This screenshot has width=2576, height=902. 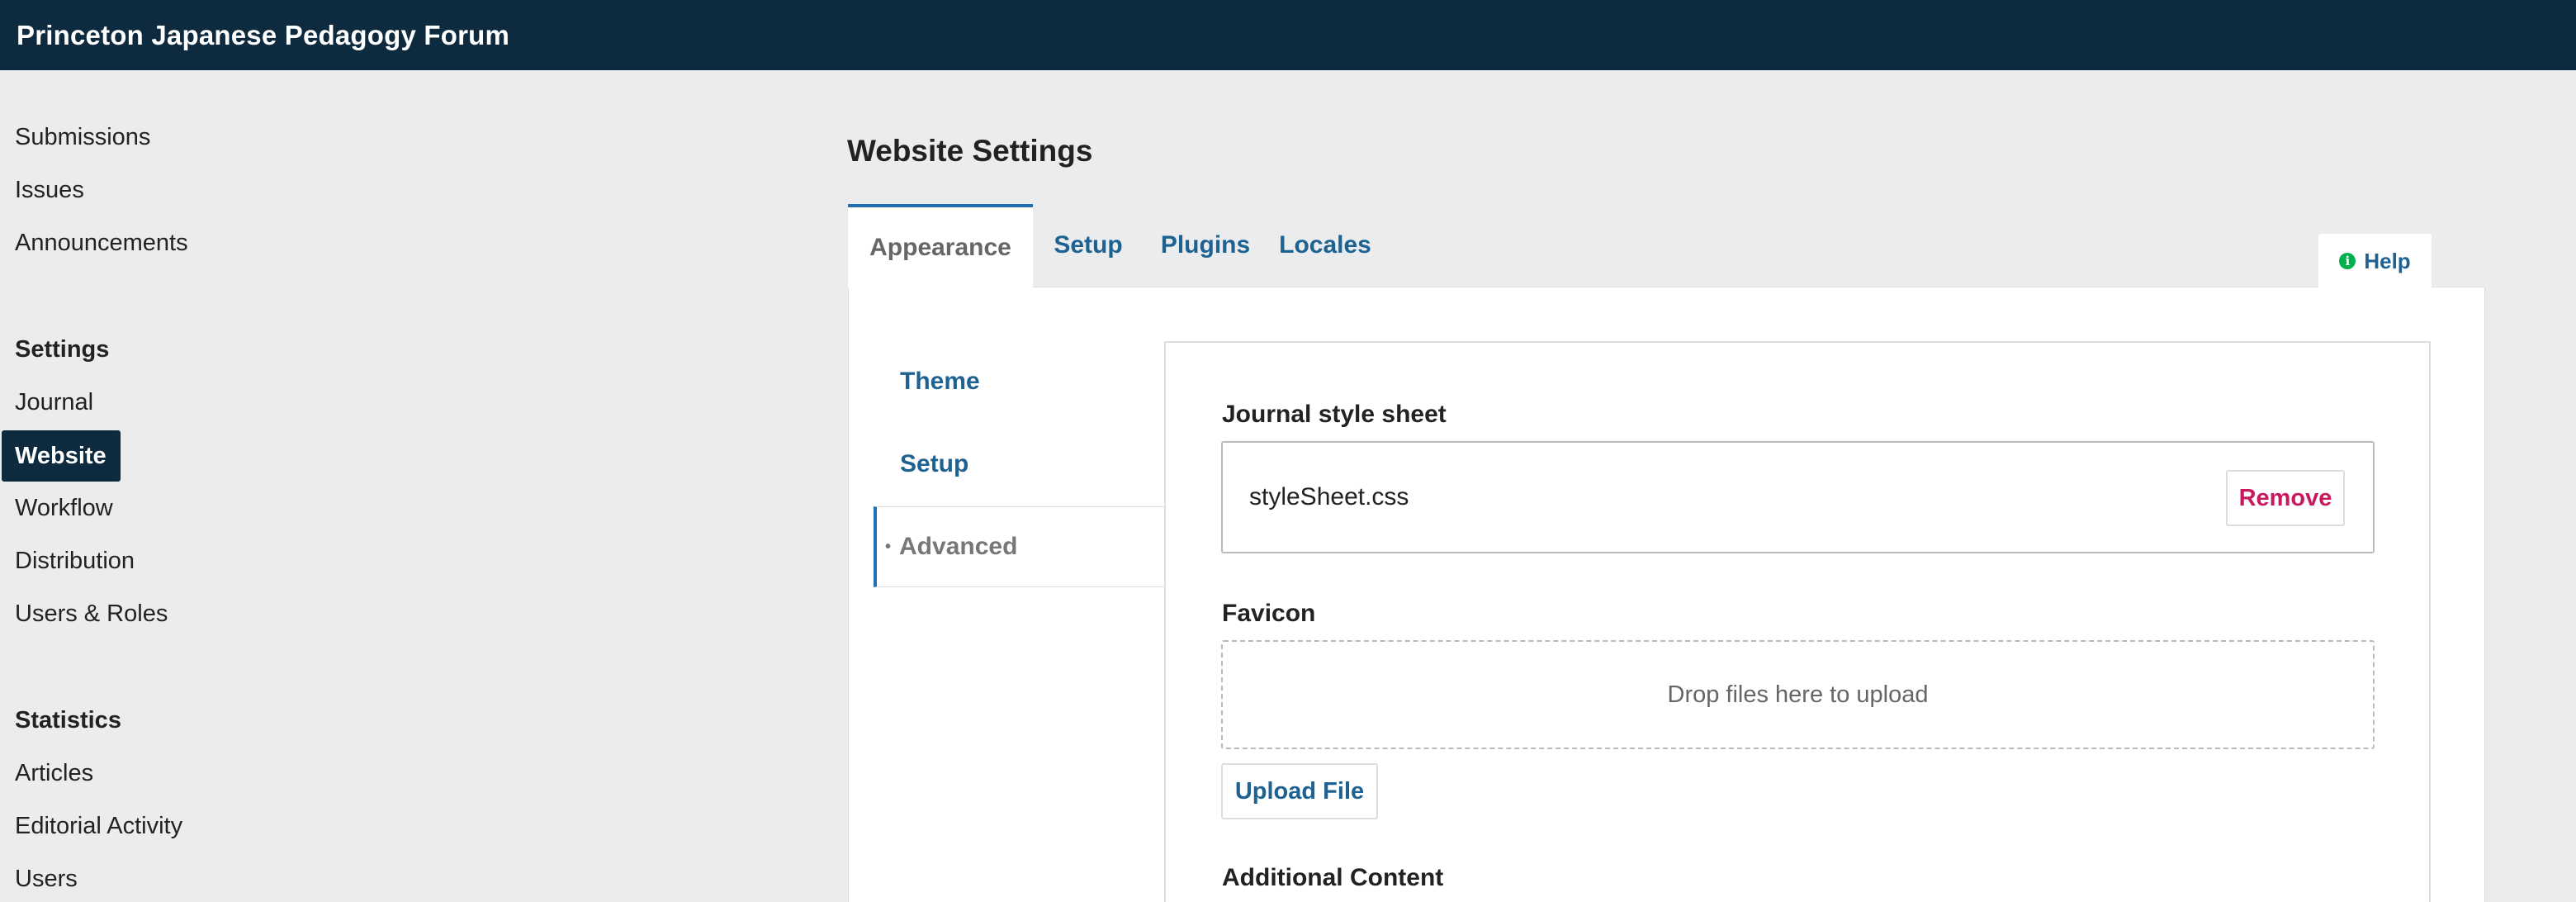 What do you see at coordinates (2387, 260) in the screenshot?
I see `help-label: Help` at bounding box center [2387, 260].